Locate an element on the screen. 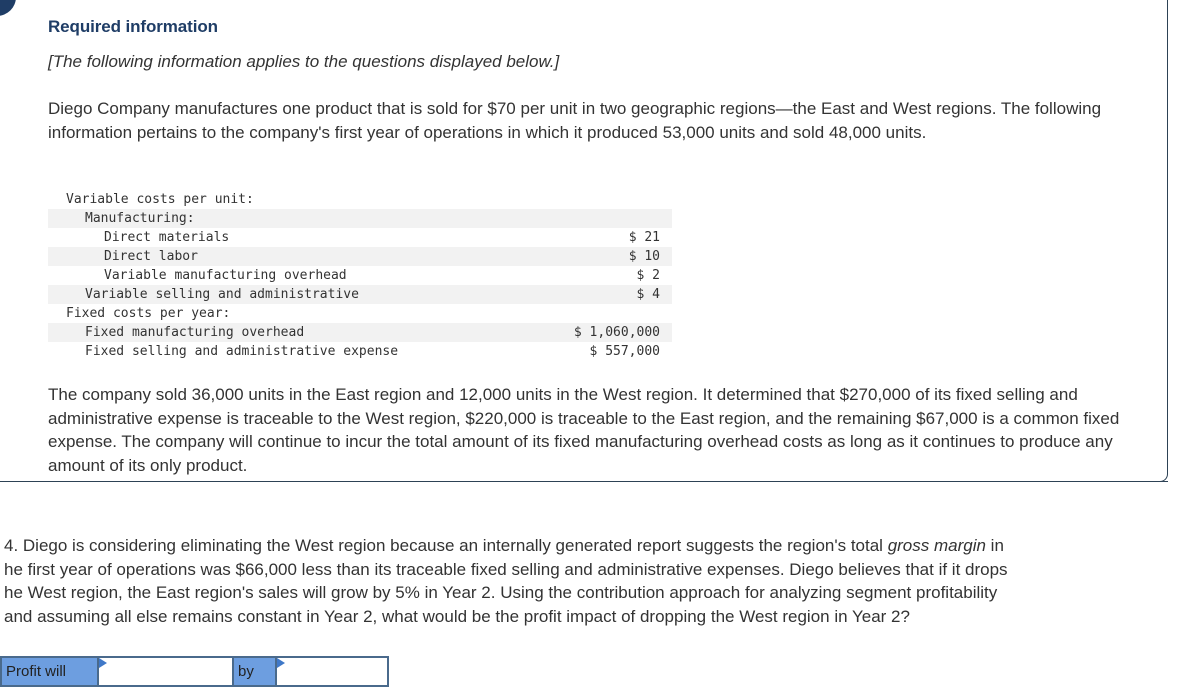 The height and width of the screenshot is (691, 1180). cost-table-row: Fixed costs per year: is located at coordinates (360, 313).